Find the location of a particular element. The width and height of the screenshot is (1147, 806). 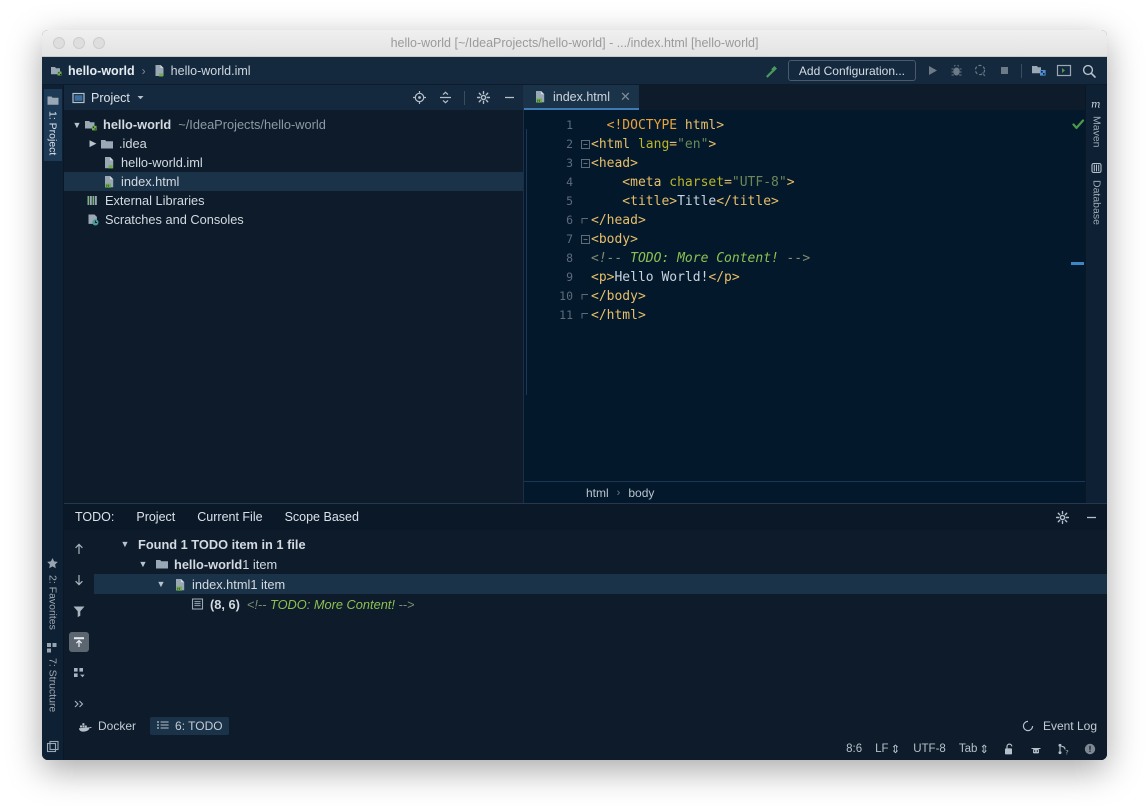

editor-folding-column is located at coordinates (585, 295).